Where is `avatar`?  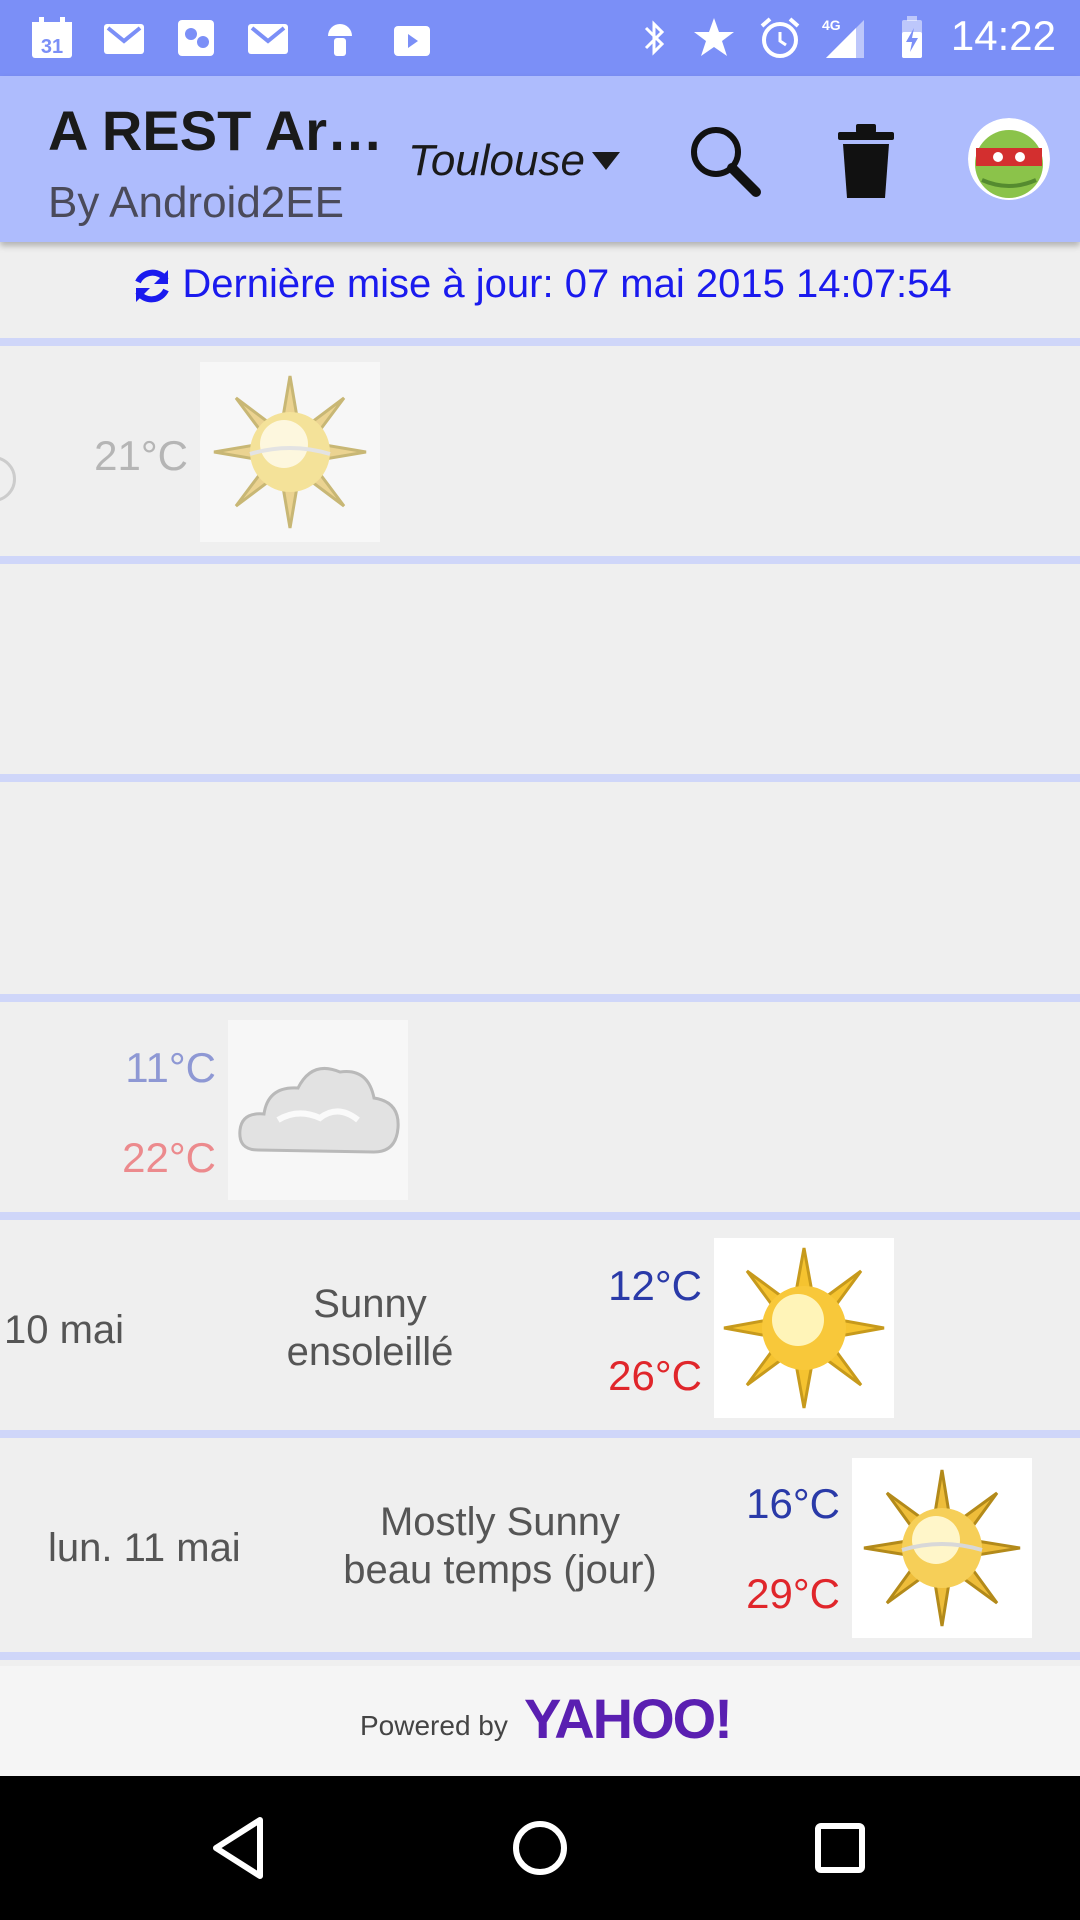
avatar is located at coordinates (1009, 159).